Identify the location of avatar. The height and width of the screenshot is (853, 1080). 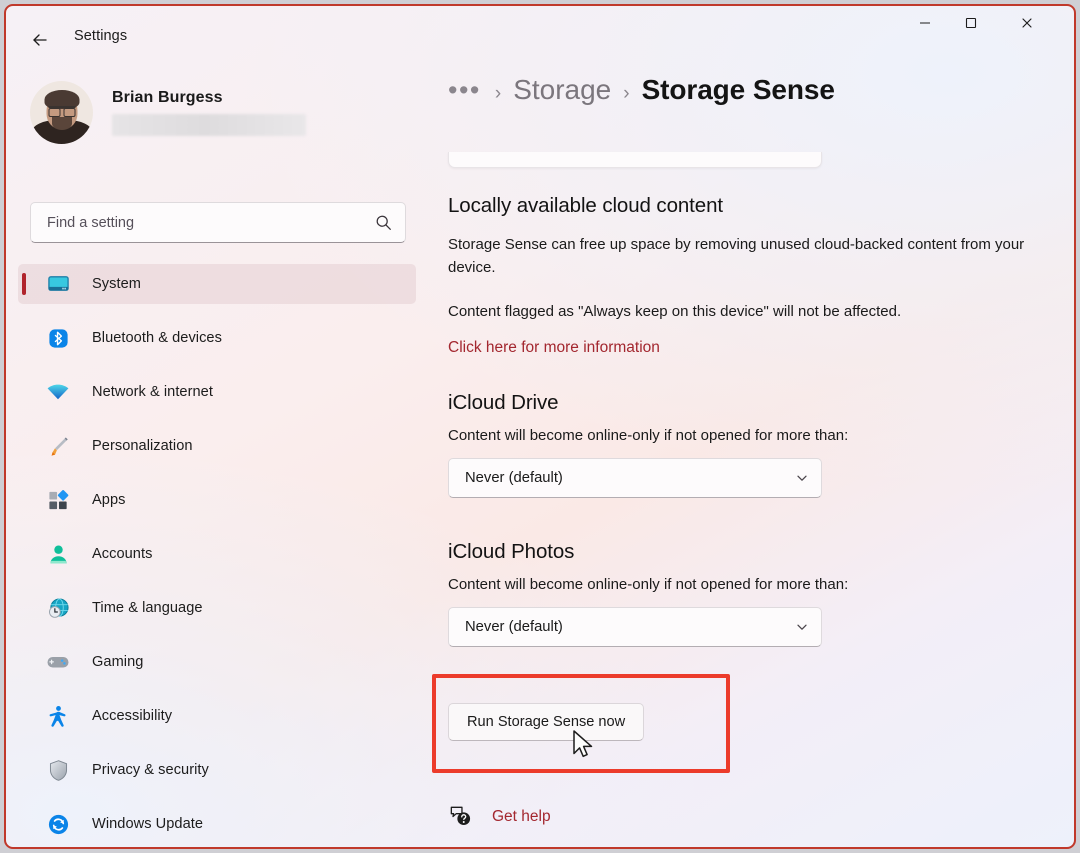
(61, 112).